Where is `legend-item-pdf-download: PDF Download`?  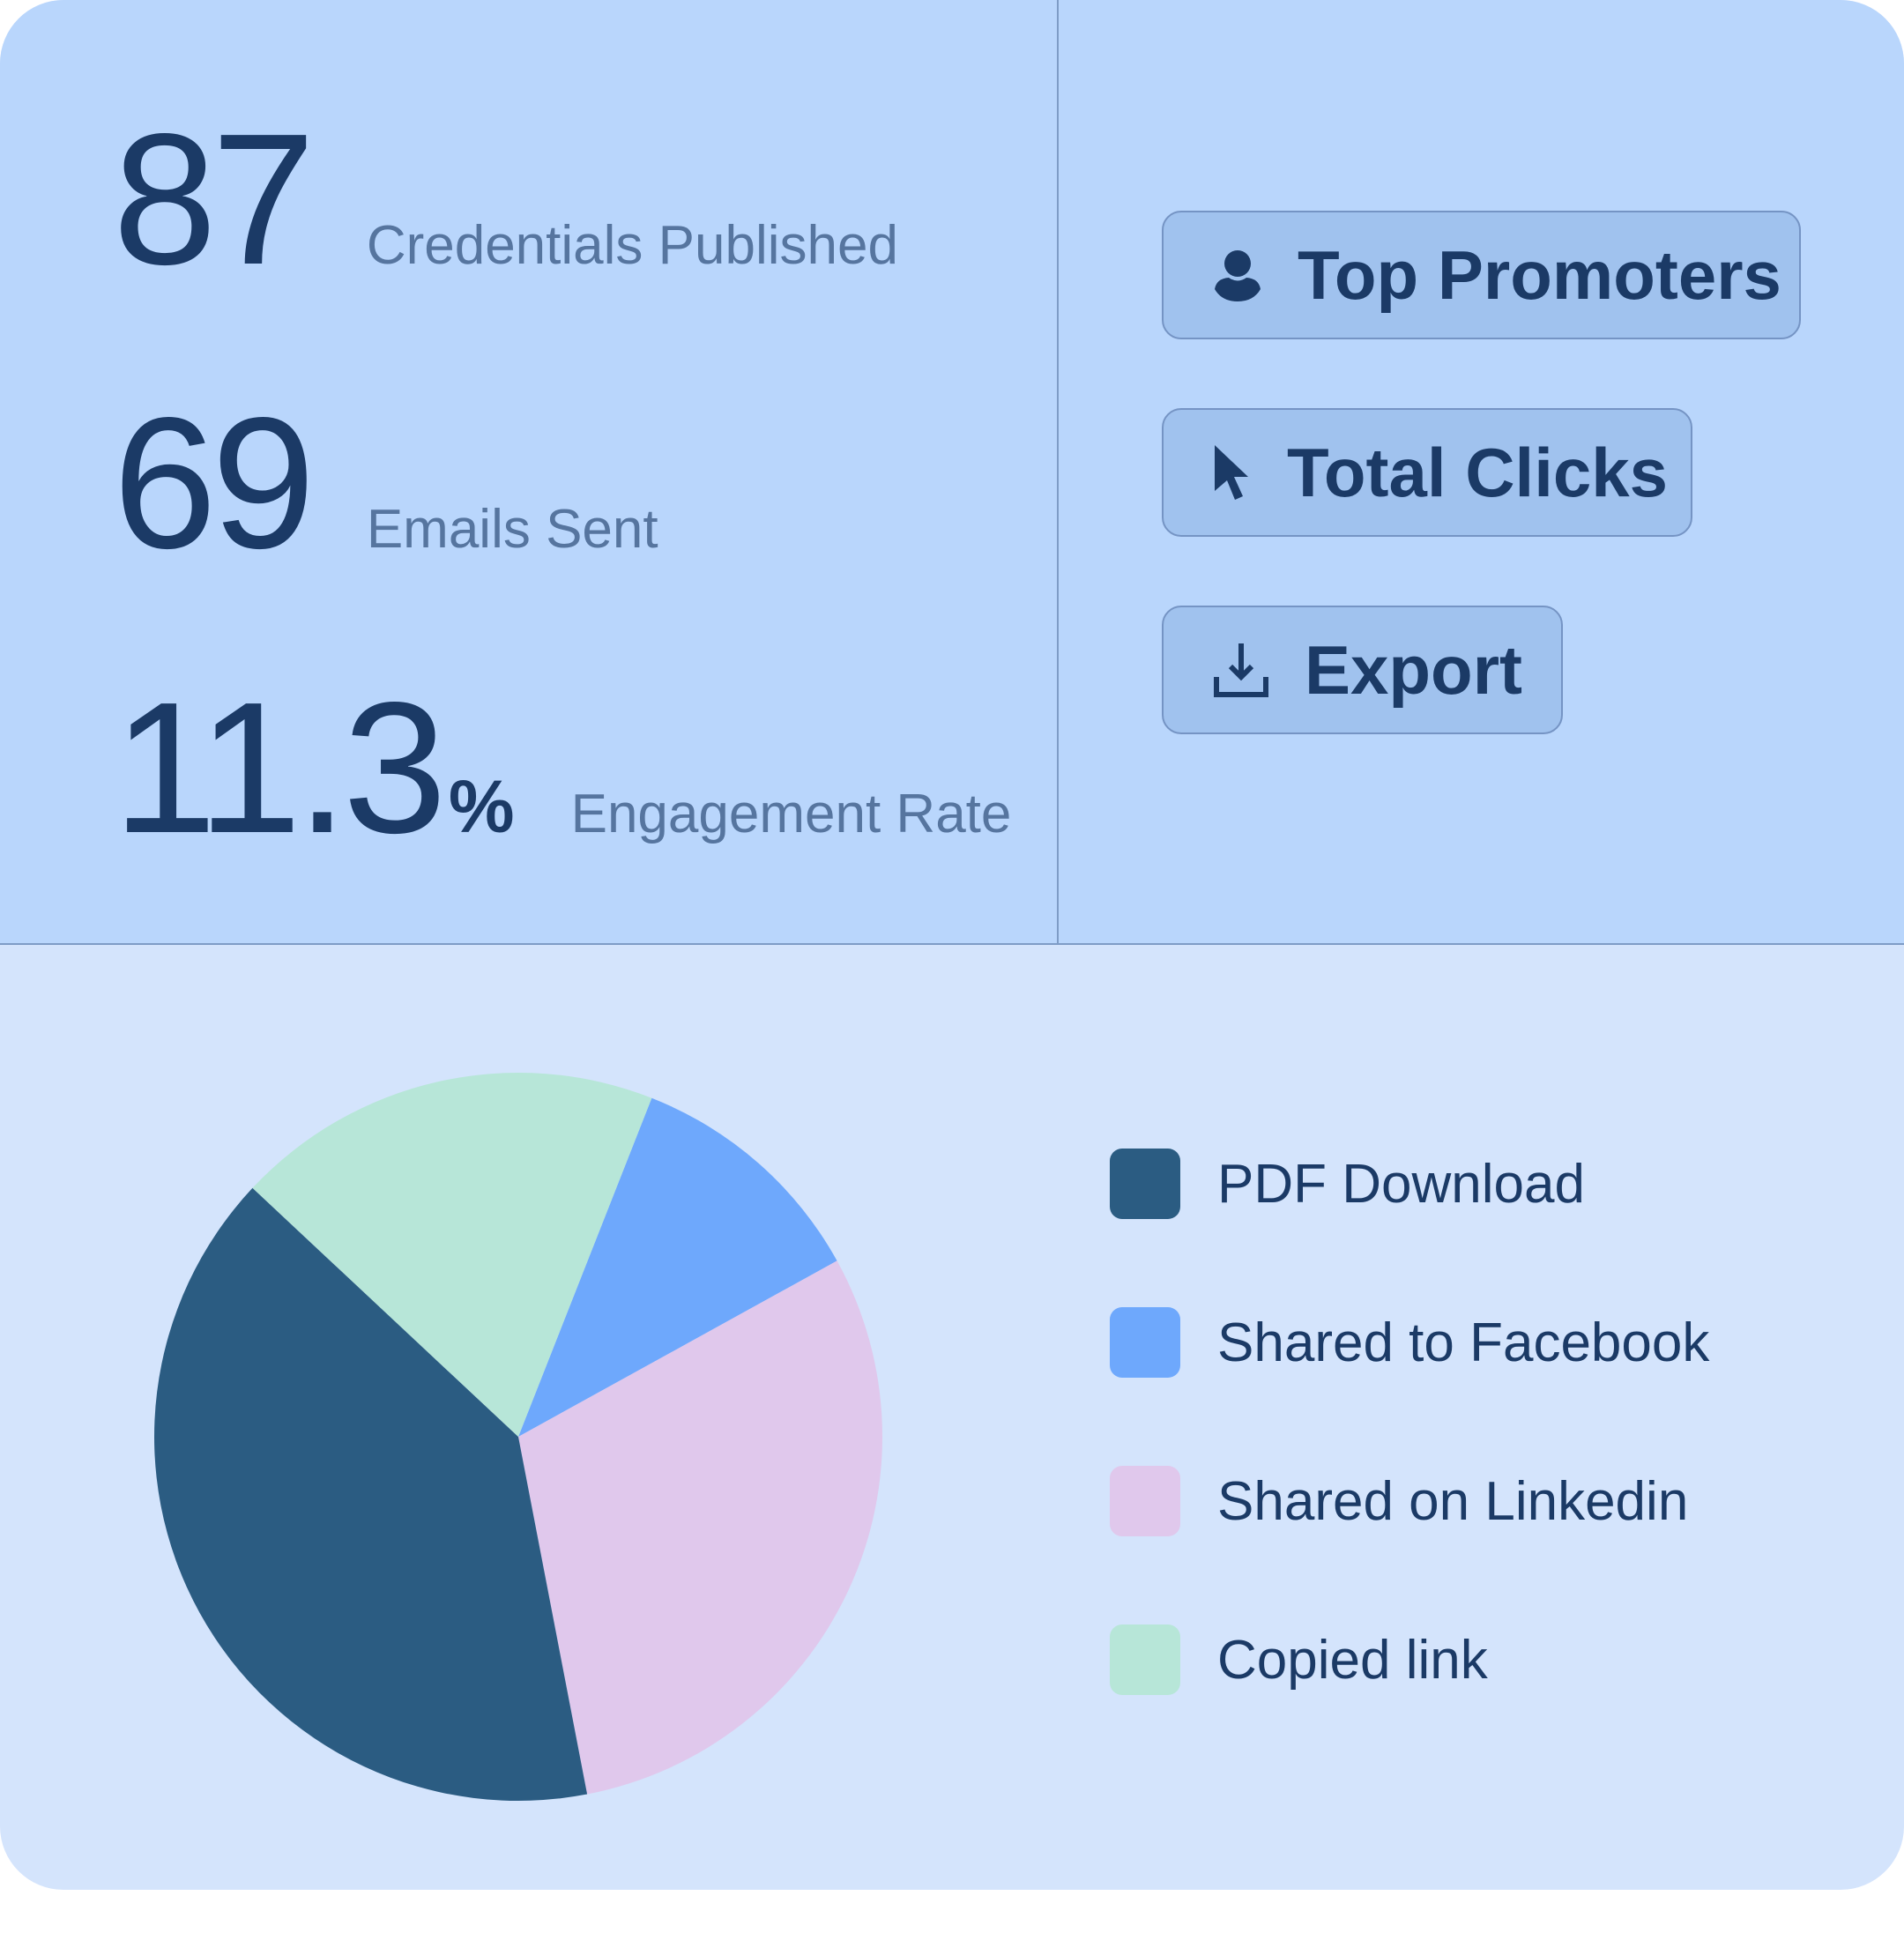
legend-item-pdf-download: PDF Download is located at coordinates (1348, 1184).